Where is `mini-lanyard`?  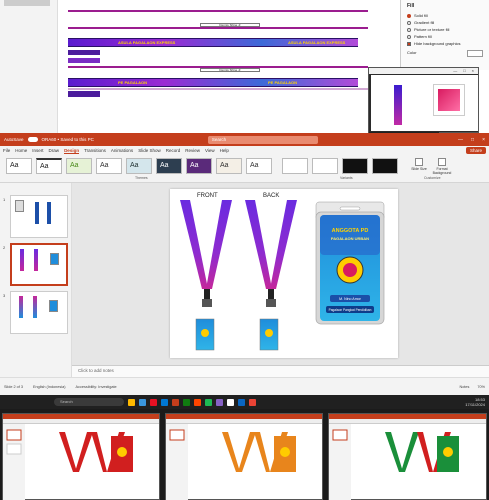
mini-lanyard is located at coordinates (36, 260).